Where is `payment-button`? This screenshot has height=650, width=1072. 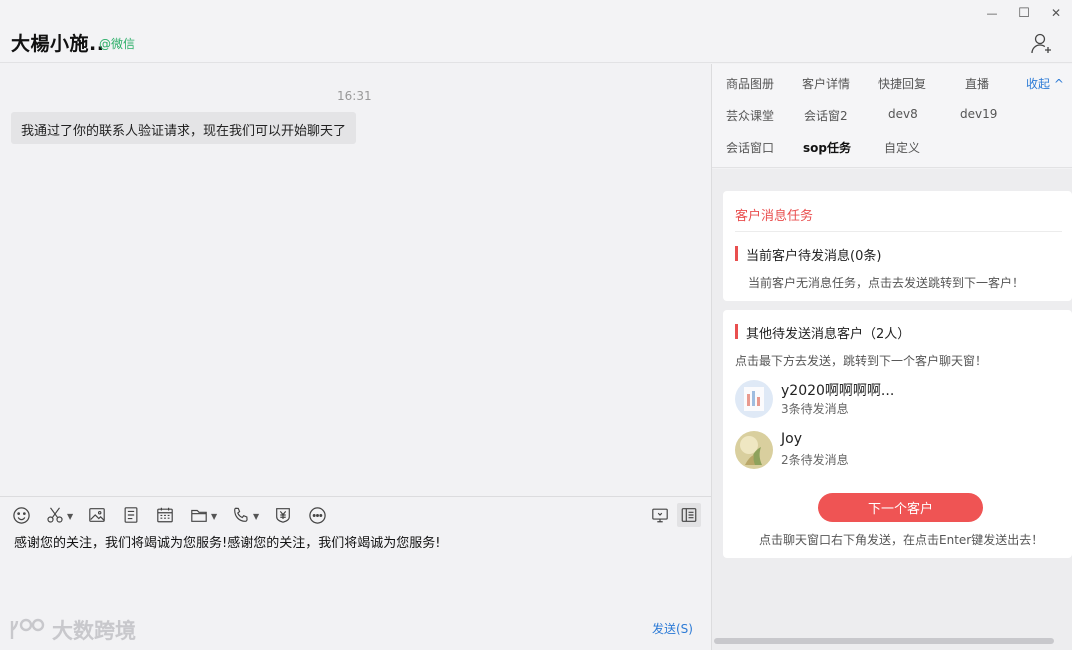
payment-button is located at coordinates (283, 515).